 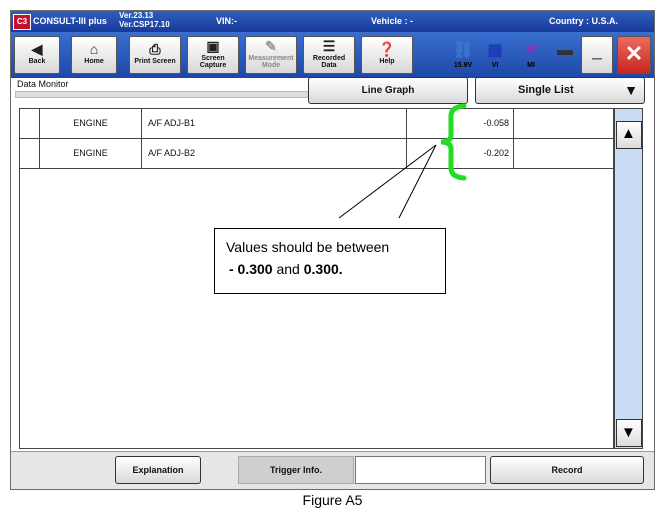 What do you see at coordinates (567, 470) in the screenshot?
I see `record-button: Record` at bounding box center [567, 470].